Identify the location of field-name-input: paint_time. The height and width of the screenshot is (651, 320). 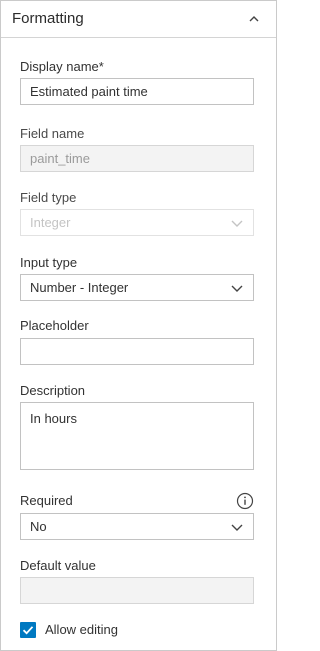
(137, 158).